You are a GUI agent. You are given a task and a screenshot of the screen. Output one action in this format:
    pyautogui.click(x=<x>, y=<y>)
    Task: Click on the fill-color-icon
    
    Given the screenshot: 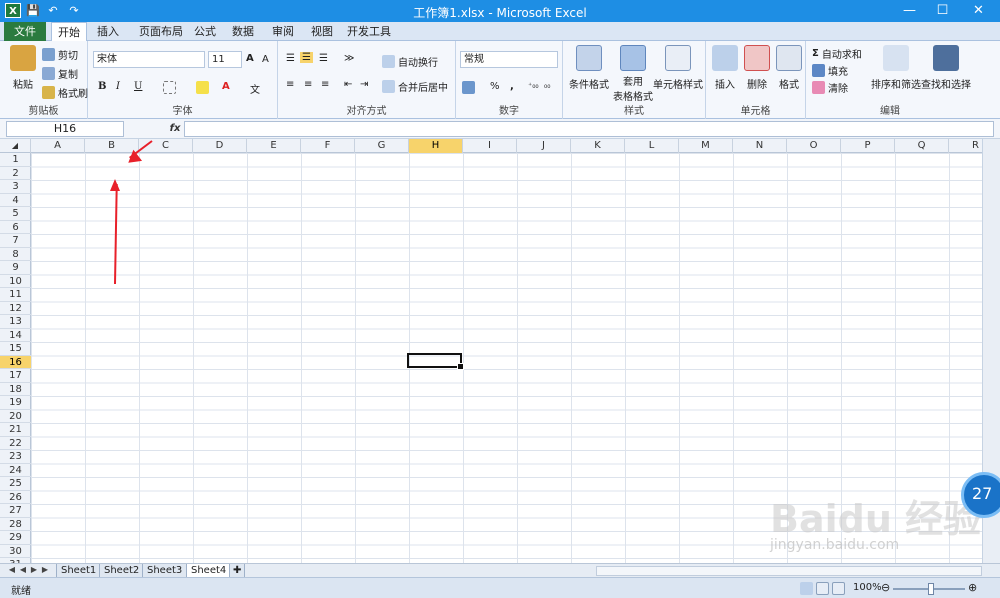 What is the action you would take?
    pyautogui.click(x=202, y=87)
    